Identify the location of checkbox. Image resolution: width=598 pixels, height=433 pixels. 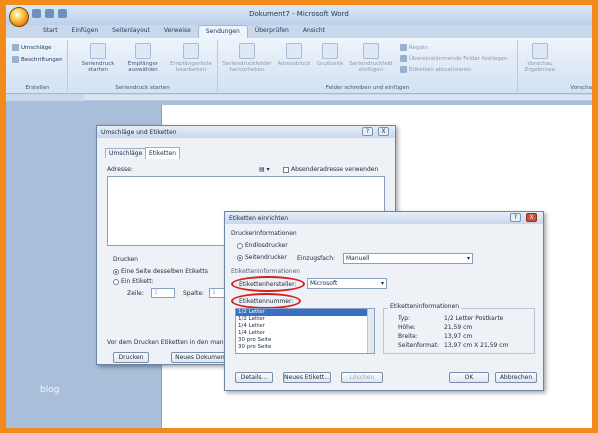
(286, 169).